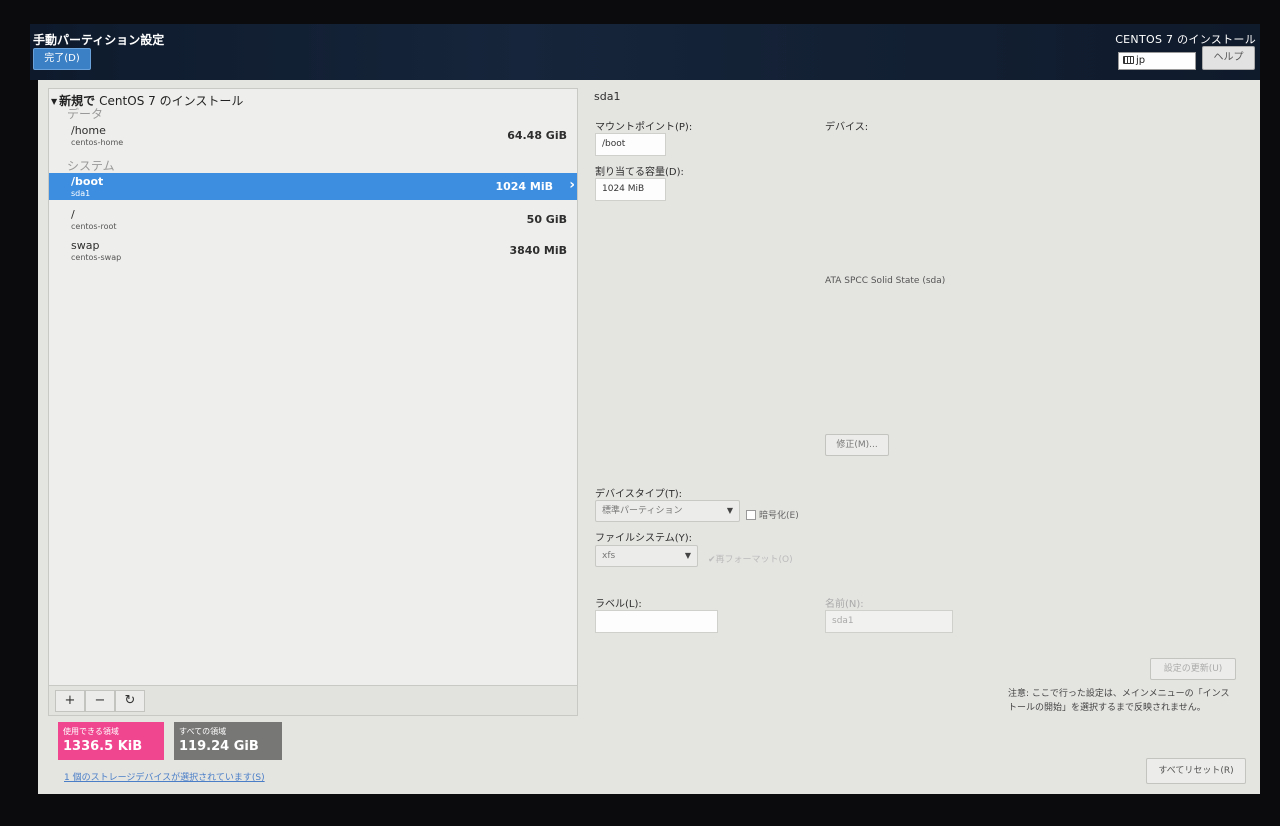 The image size is (1280, 826). I want to click on keyboard-layout-label: jp, so click(1141, 60).